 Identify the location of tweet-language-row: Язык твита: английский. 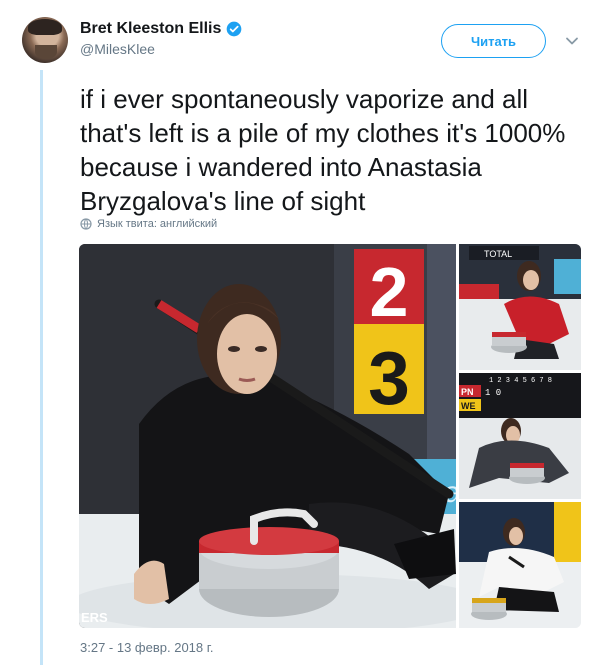
(148, 224).